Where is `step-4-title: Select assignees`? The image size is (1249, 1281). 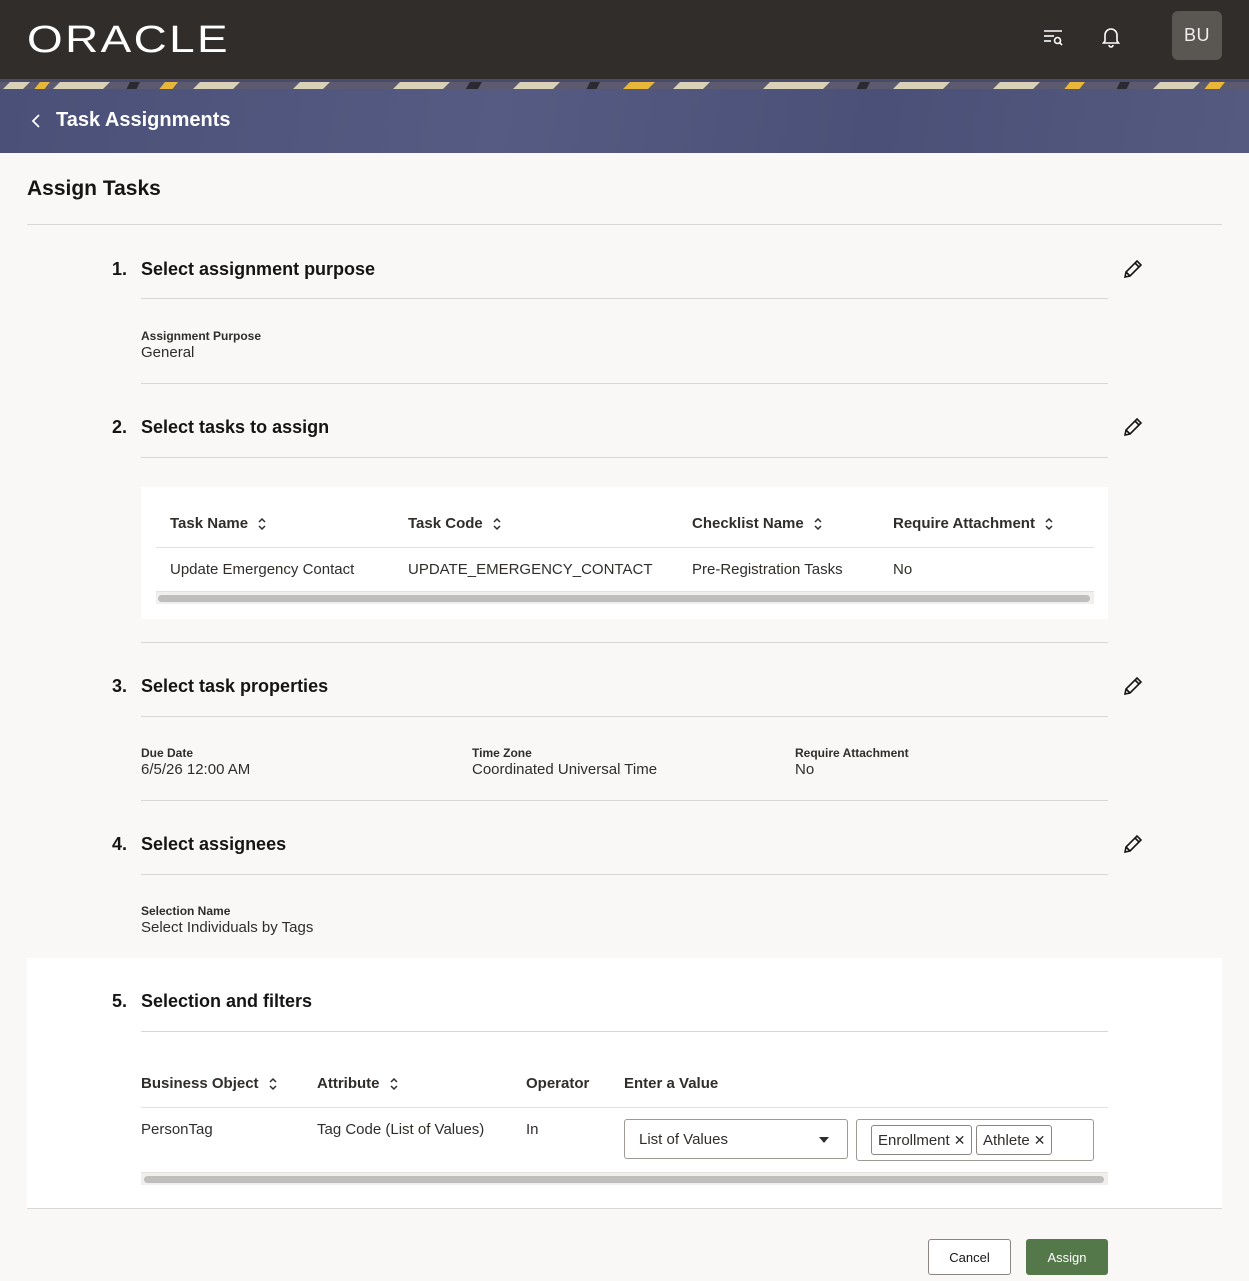 step-4-title: Select assignees is located at coordinates (214, 844).